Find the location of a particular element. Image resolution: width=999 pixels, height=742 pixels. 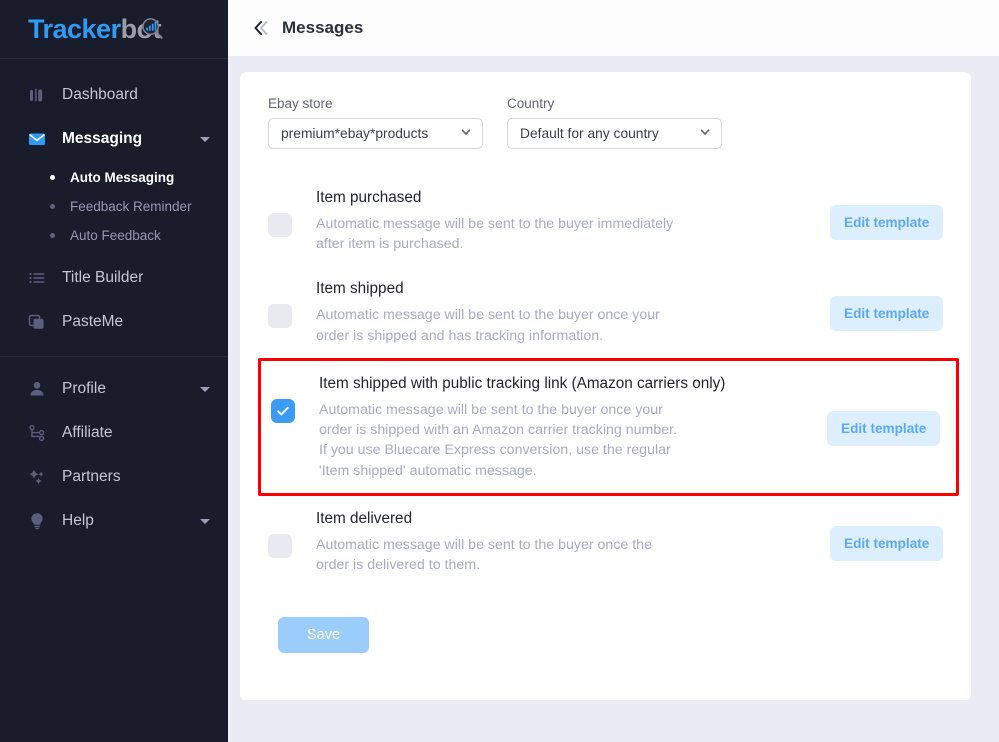

sidebar-item-label: PasteMe is located at coordinates (93, 321).